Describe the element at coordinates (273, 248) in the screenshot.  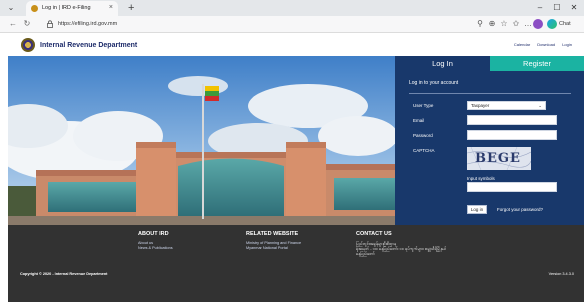
I see `footer-link-national-portal: Myanmar National Portal` at that location.